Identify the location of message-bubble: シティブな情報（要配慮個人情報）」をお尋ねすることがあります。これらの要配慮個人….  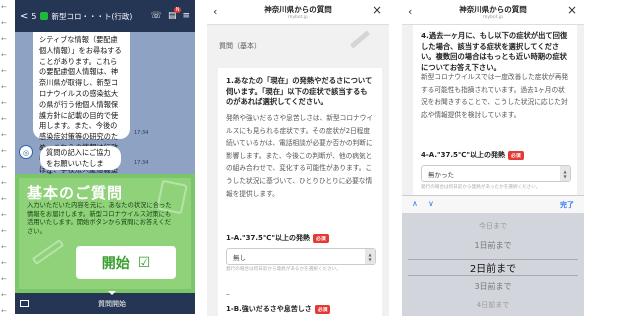
(81, 108).